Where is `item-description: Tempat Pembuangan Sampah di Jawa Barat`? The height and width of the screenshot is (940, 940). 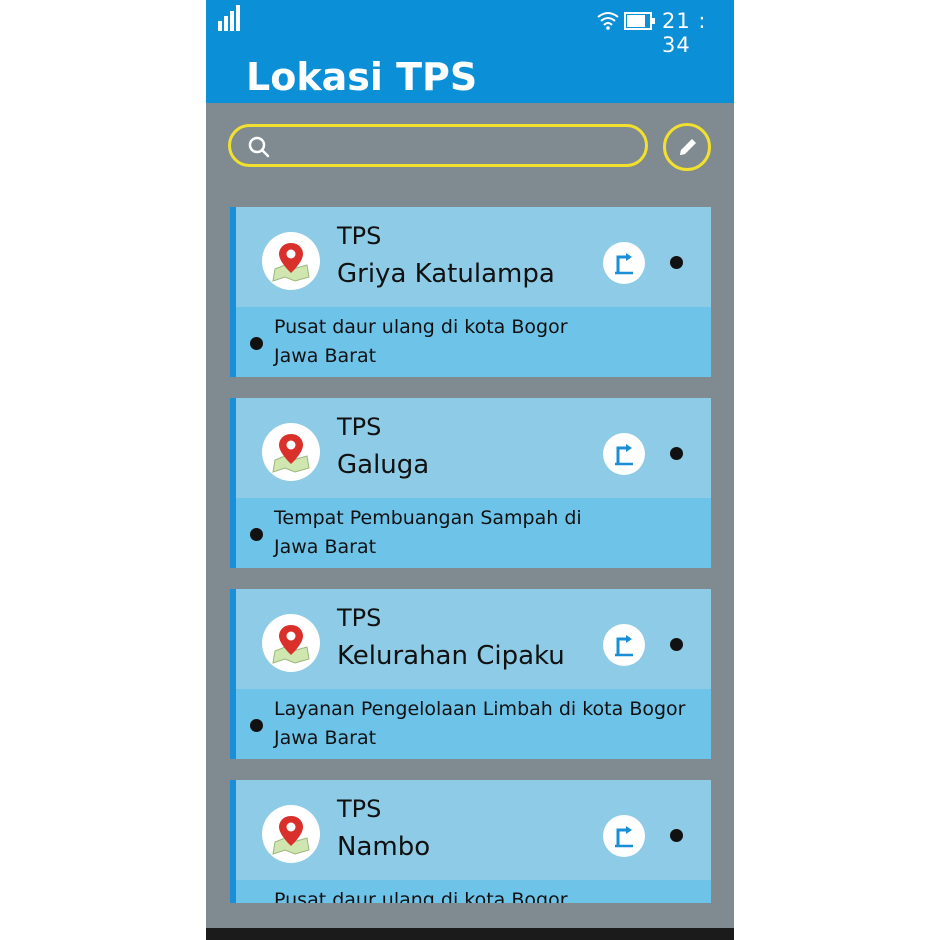
item-description: Tempat Pembuangan Sampah di Jawa Barat is located at coordinates (428, 533).